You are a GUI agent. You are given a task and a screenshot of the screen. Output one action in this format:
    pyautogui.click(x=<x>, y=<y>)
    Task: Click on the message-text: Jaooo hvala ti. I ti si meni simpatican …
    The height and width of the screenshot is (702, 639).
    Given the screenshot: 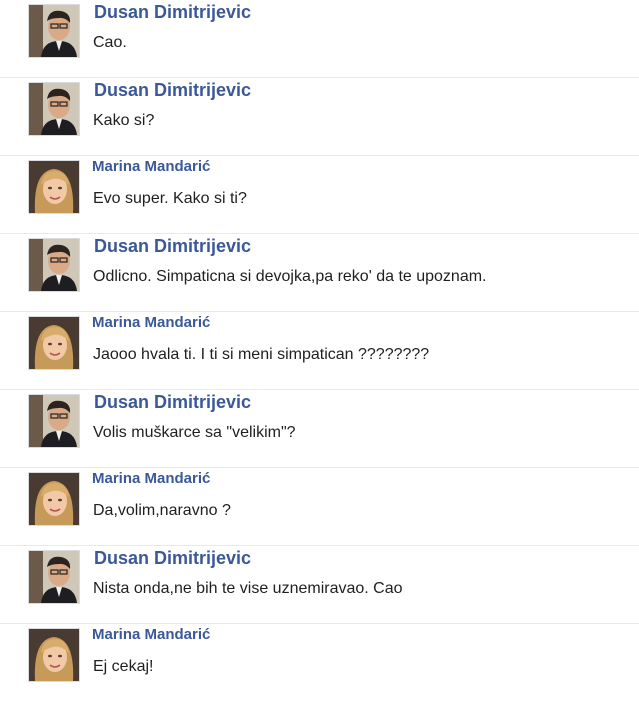 What is the action you would take?
    pyautogui.click(x=261, y=354)
    